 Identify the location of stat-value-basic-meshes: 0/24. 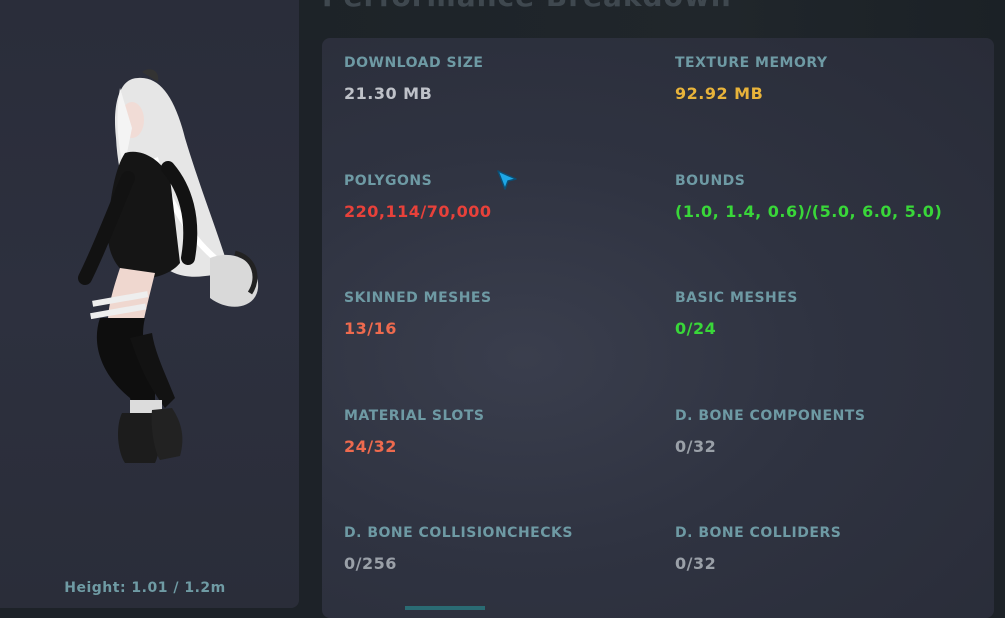
(696, 328).